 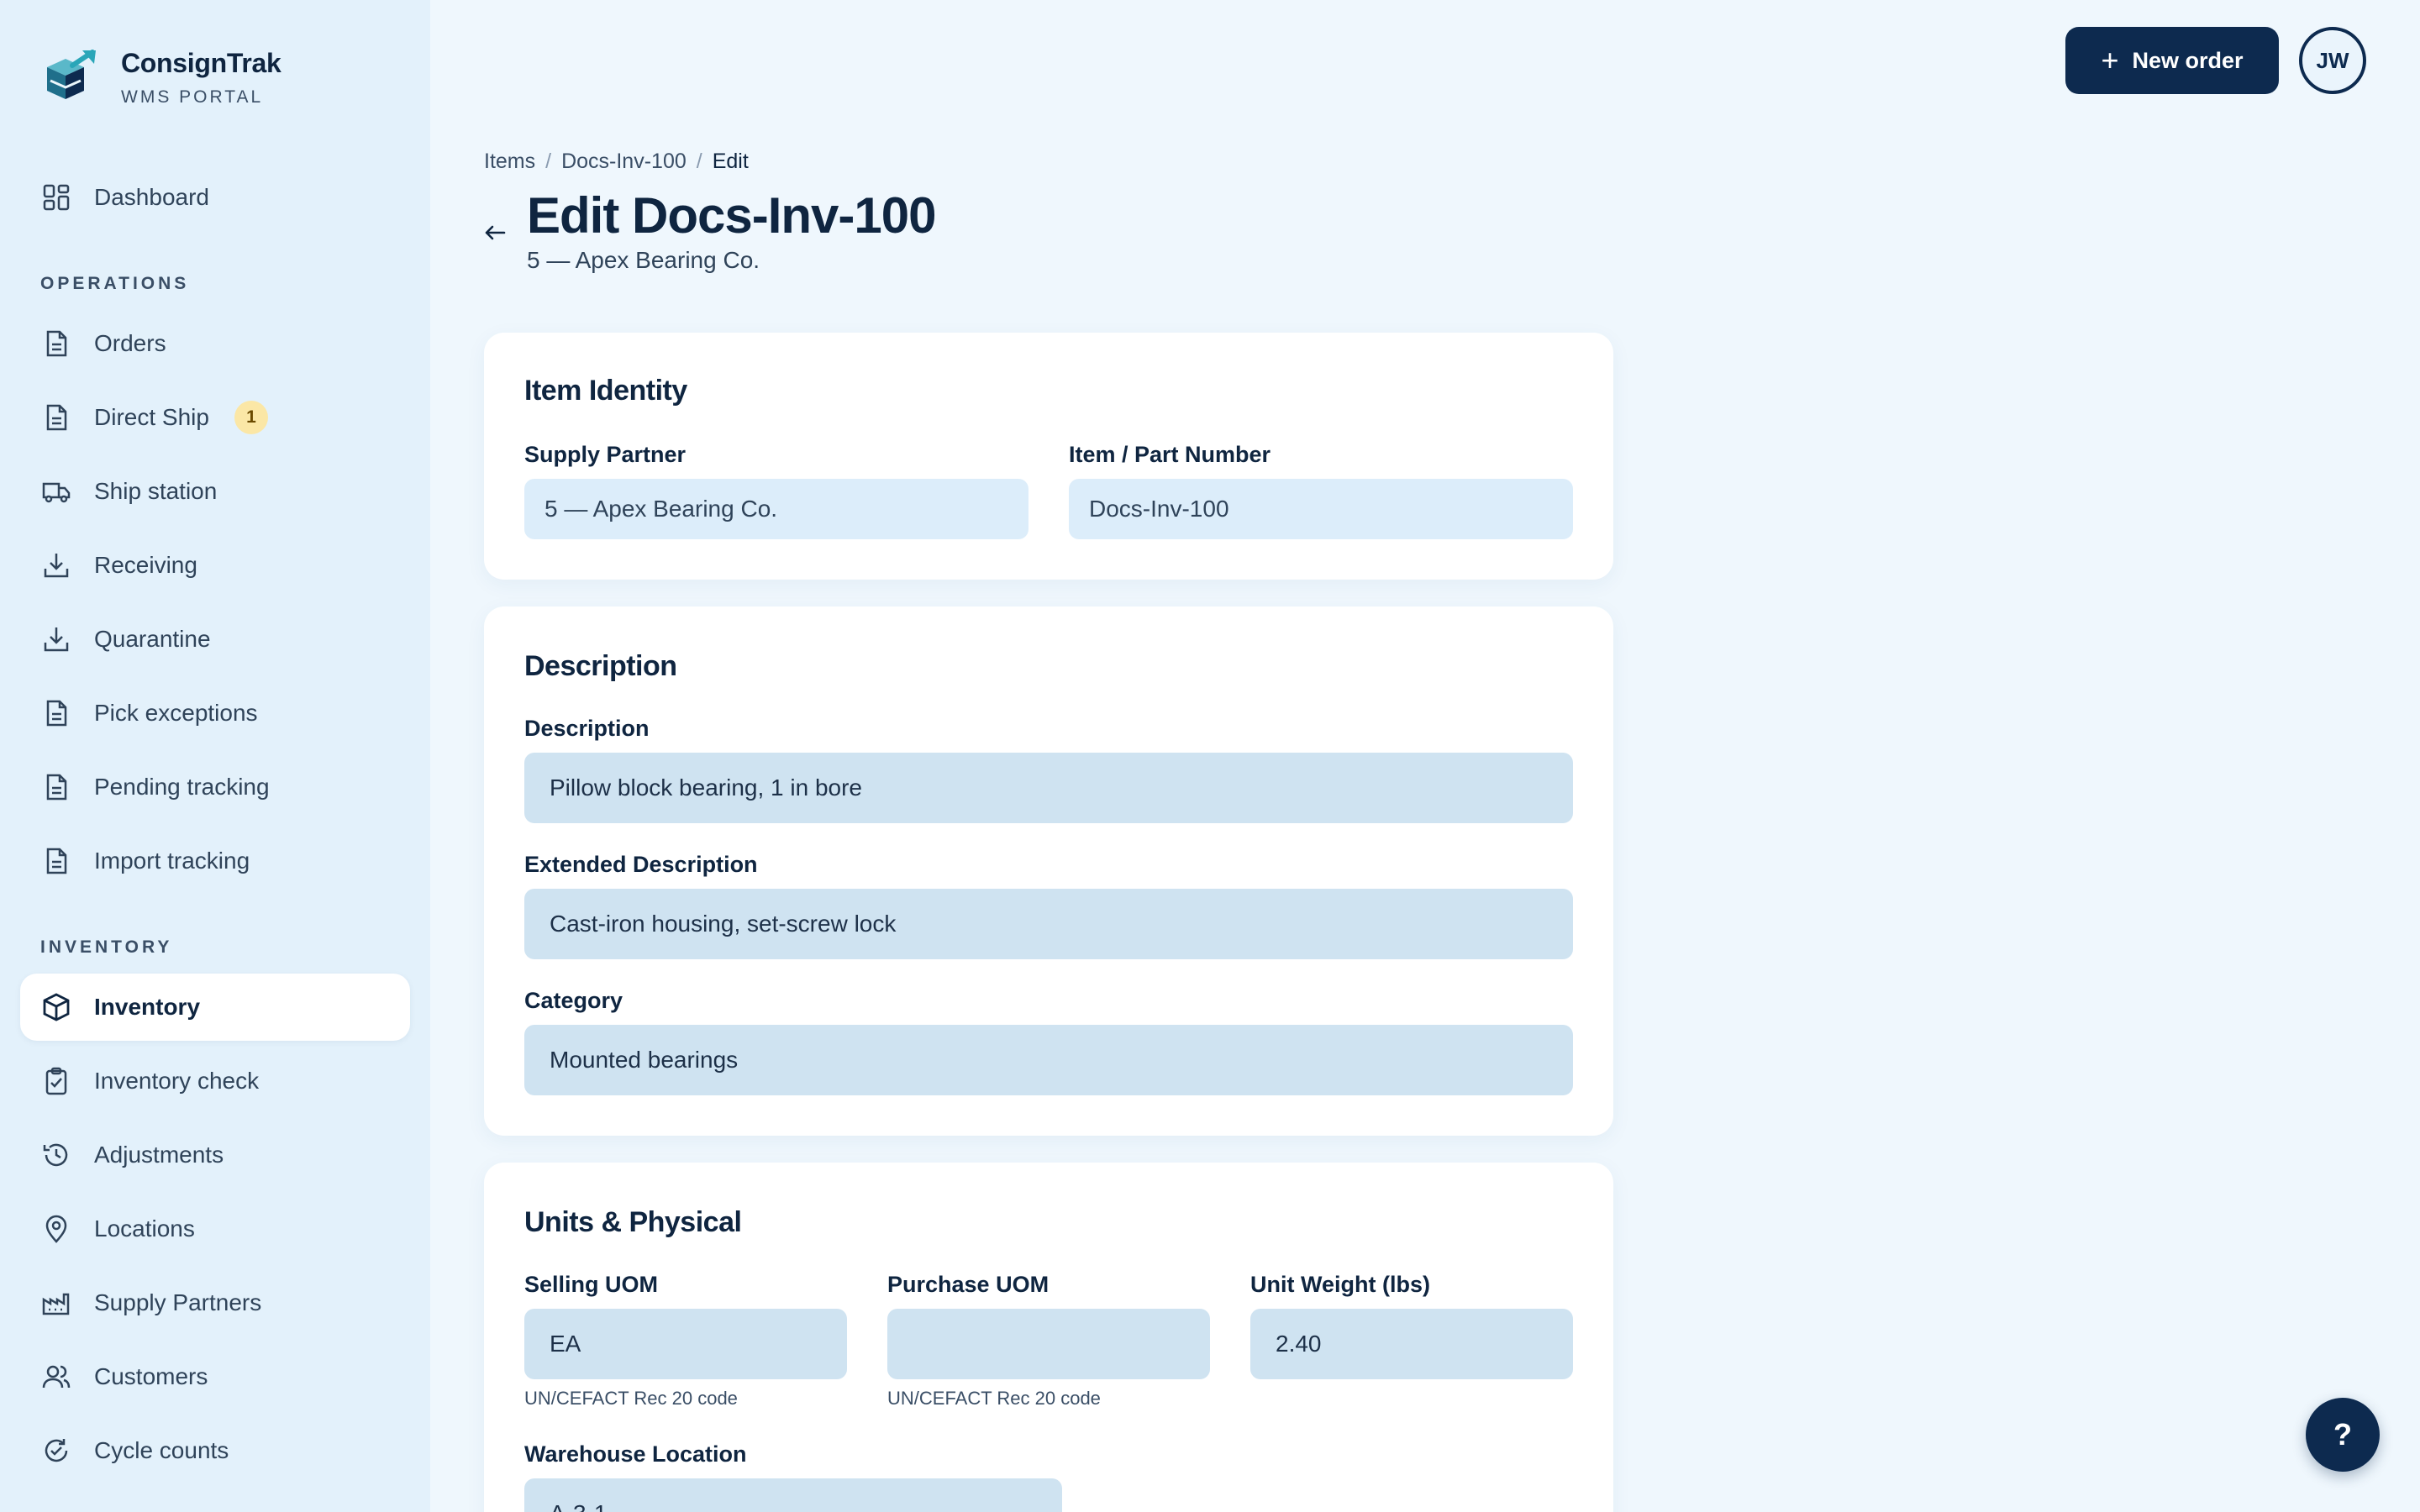 I want to click on sidebar-item-orders: Orders, so click(x=215, y=343).